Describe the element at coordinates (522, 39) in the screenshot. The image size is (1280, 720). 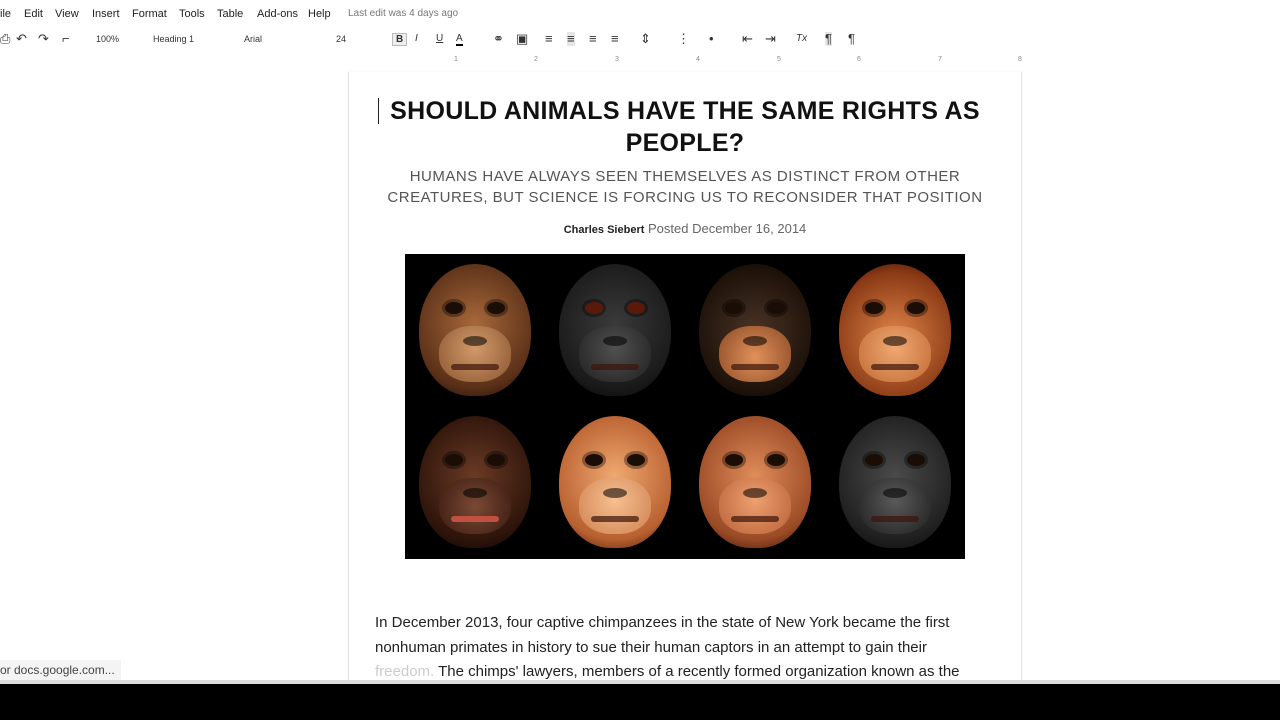
I see `comment-icon: ▣` at that location.